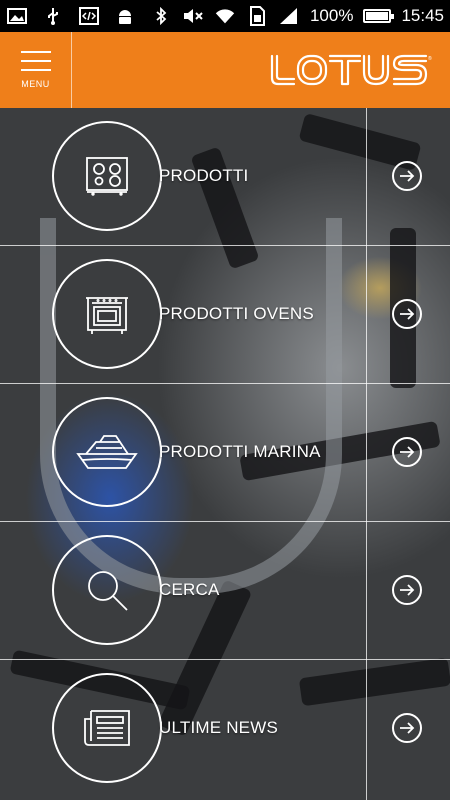 This screenshot has height=800, width=450. Describe the element at coordinates (125, 16) in the screenshot. I see `android-icon` at that location.